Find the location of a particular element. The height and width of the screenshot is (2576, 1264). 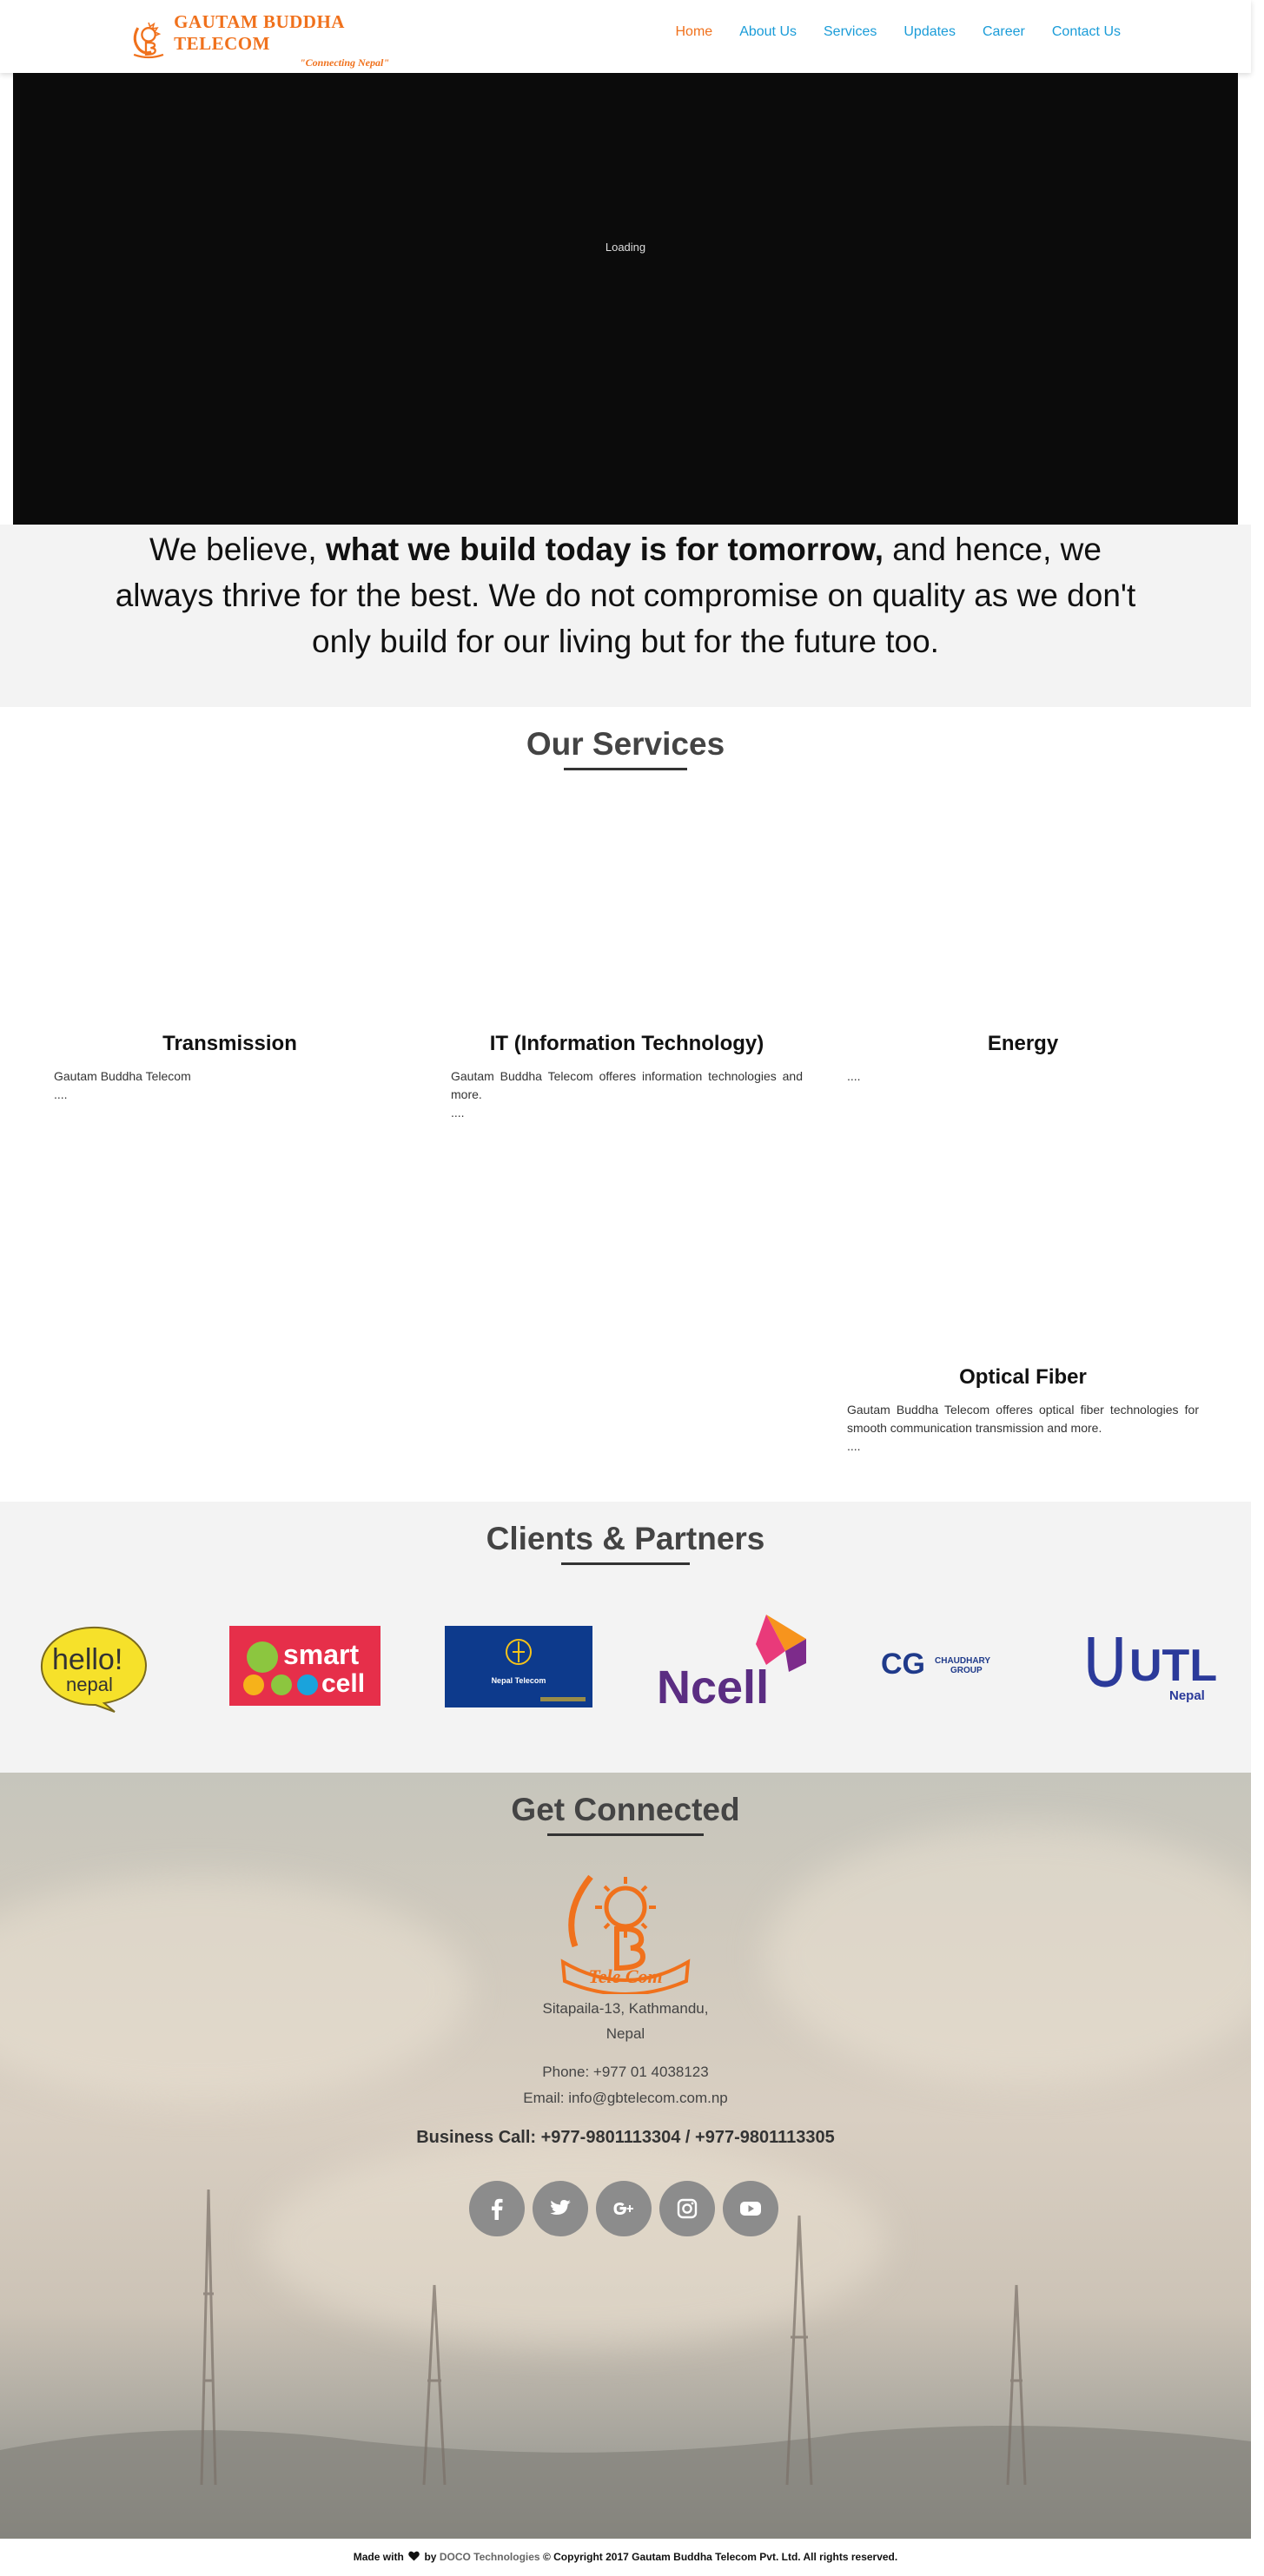

twitter-button is located at coordinates (560, 2209).